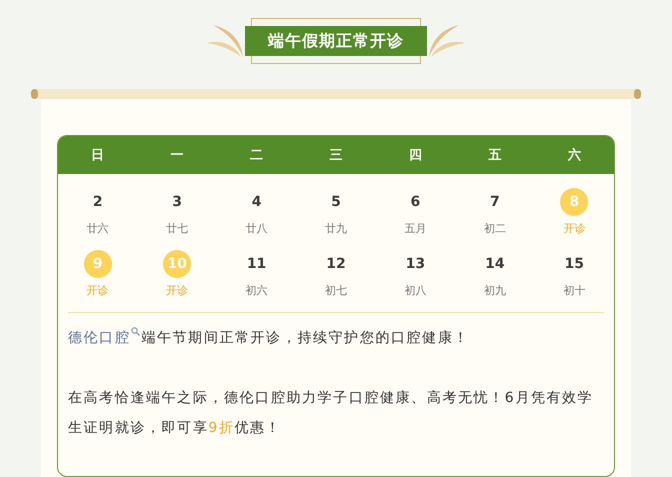  What do you see at coordinates (256, 155) in the screenshot?
I see `weekday-label: 二` at bounding box center [256, 155].